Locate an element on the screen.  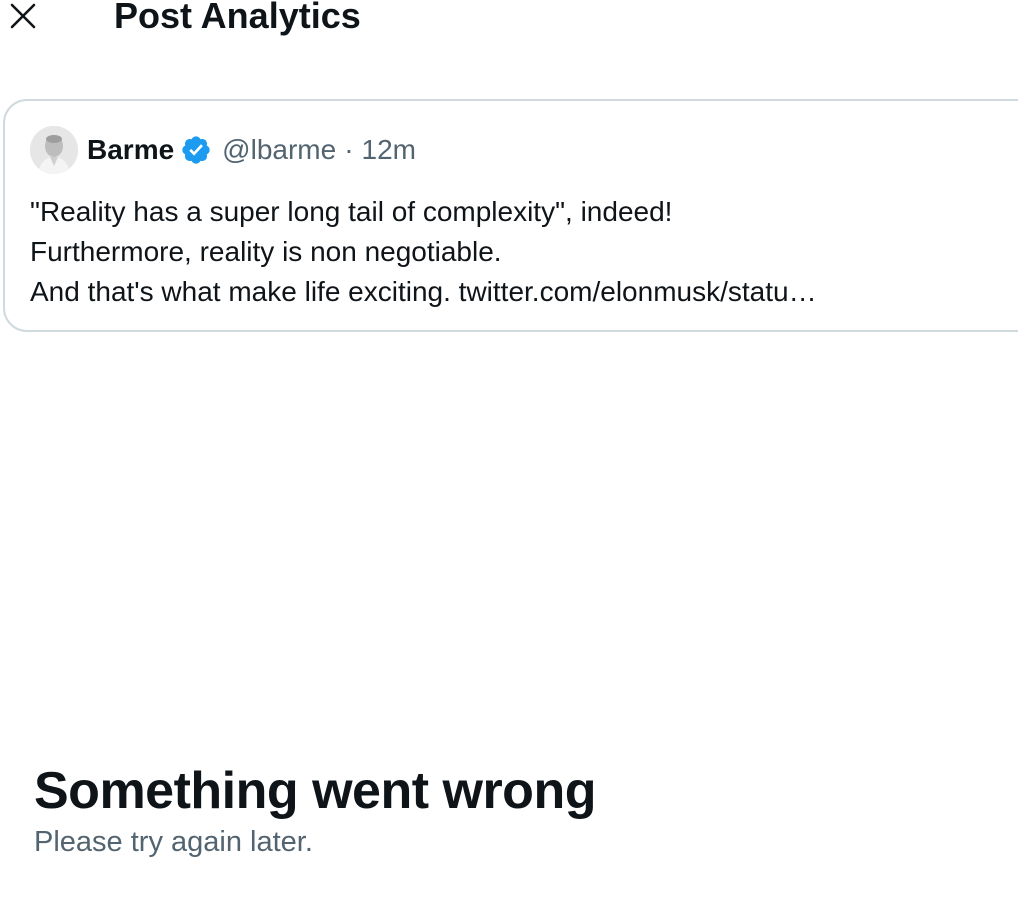
author-handle: @lbarme is located at coordinates (279, 150).